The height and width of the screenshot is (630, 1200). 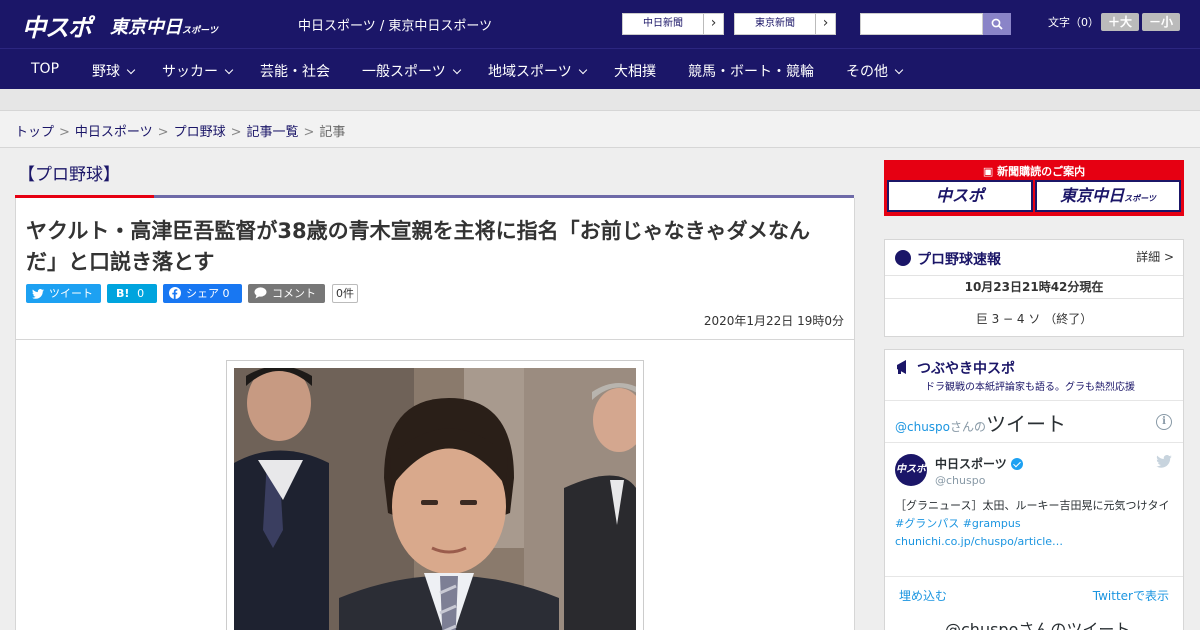 I want to click on tokyo-chunichi-logo-sub: スポーツ, so click(x=200, y=31).